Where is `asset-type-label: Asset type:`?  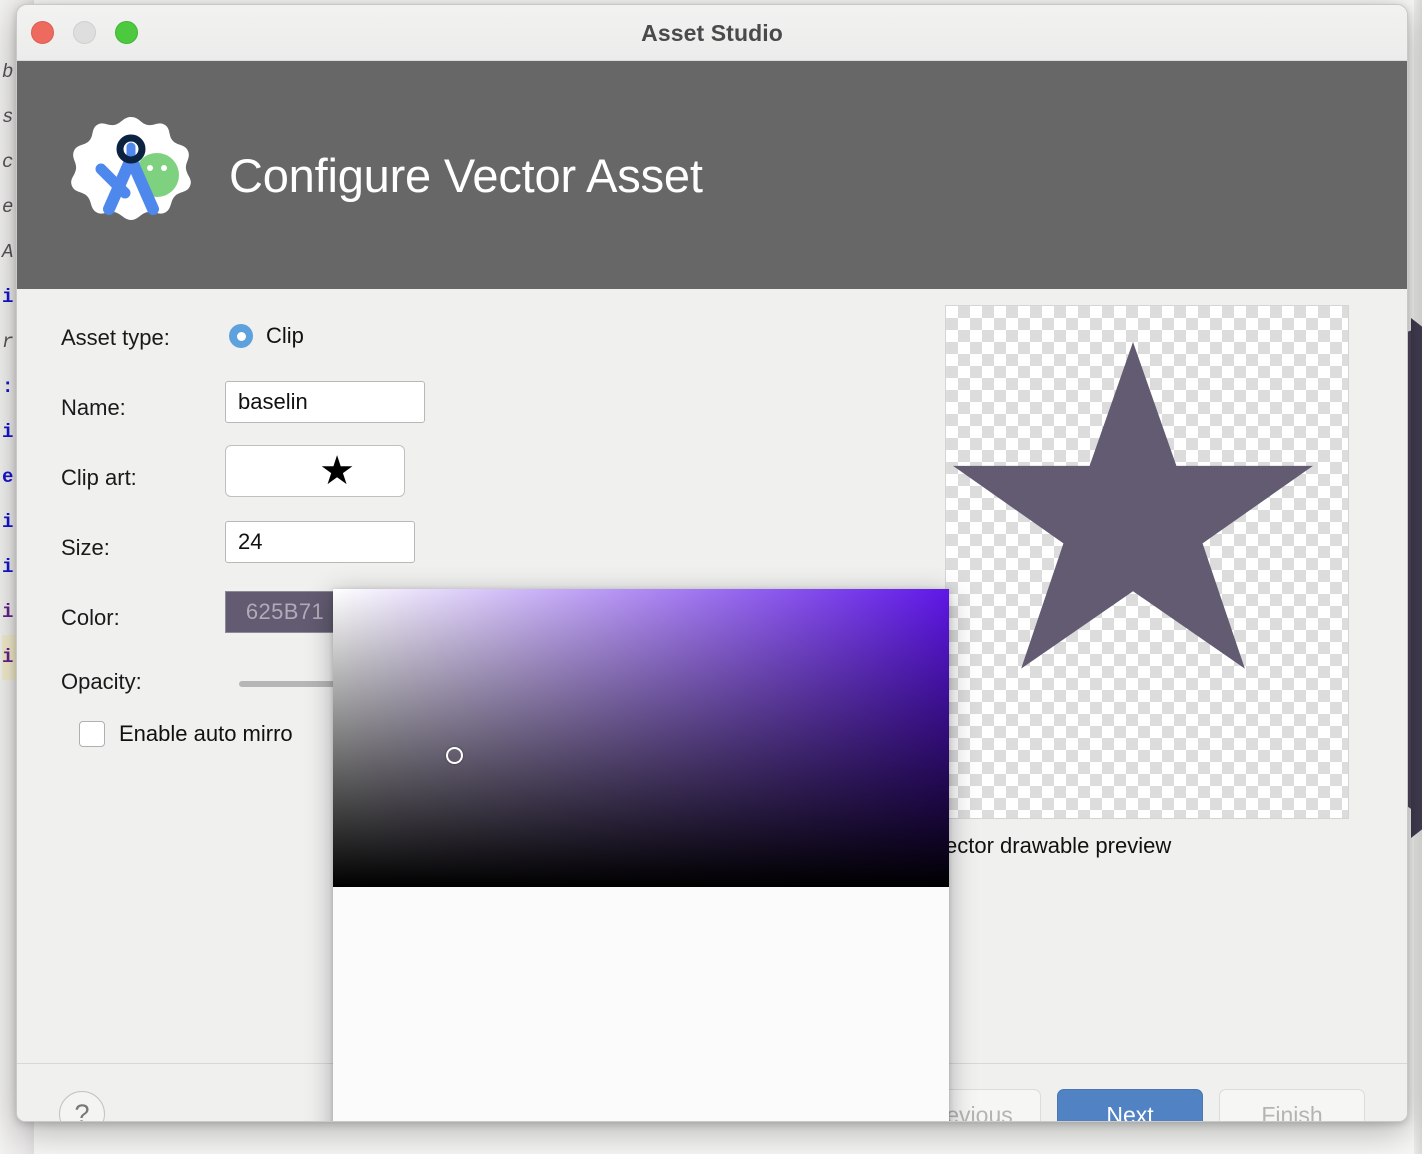
asset-type-label: Asset type: is located at coordinates (115, 337).